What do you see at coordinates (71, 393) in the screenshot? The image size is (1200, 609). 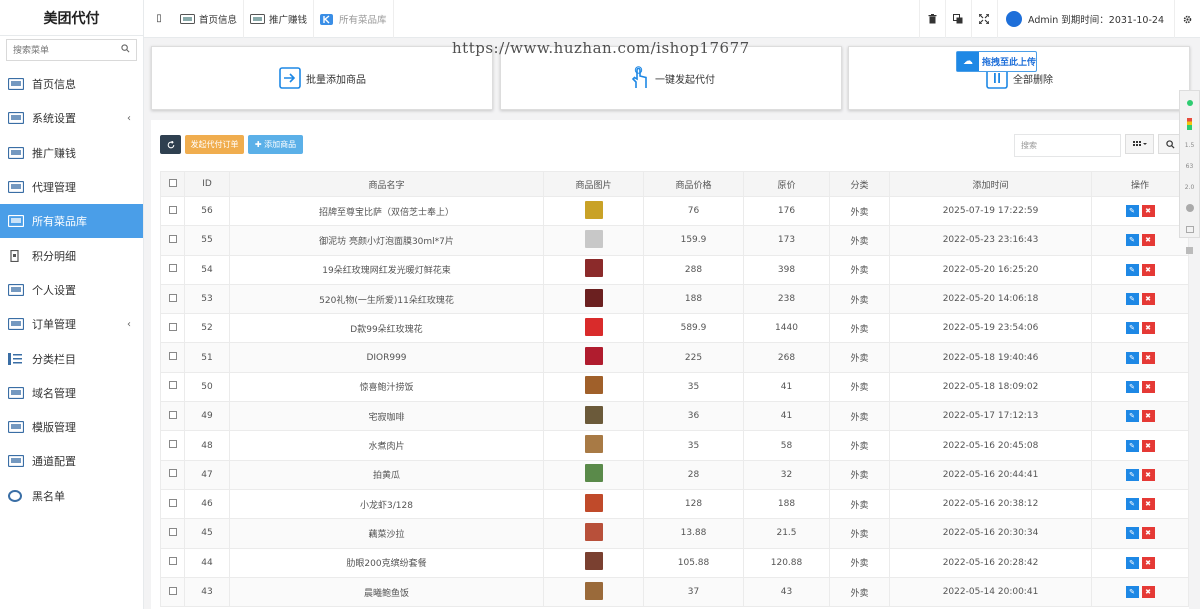 I see `sidebar-item-9: 域名管理` at bounding box center [71, 393].